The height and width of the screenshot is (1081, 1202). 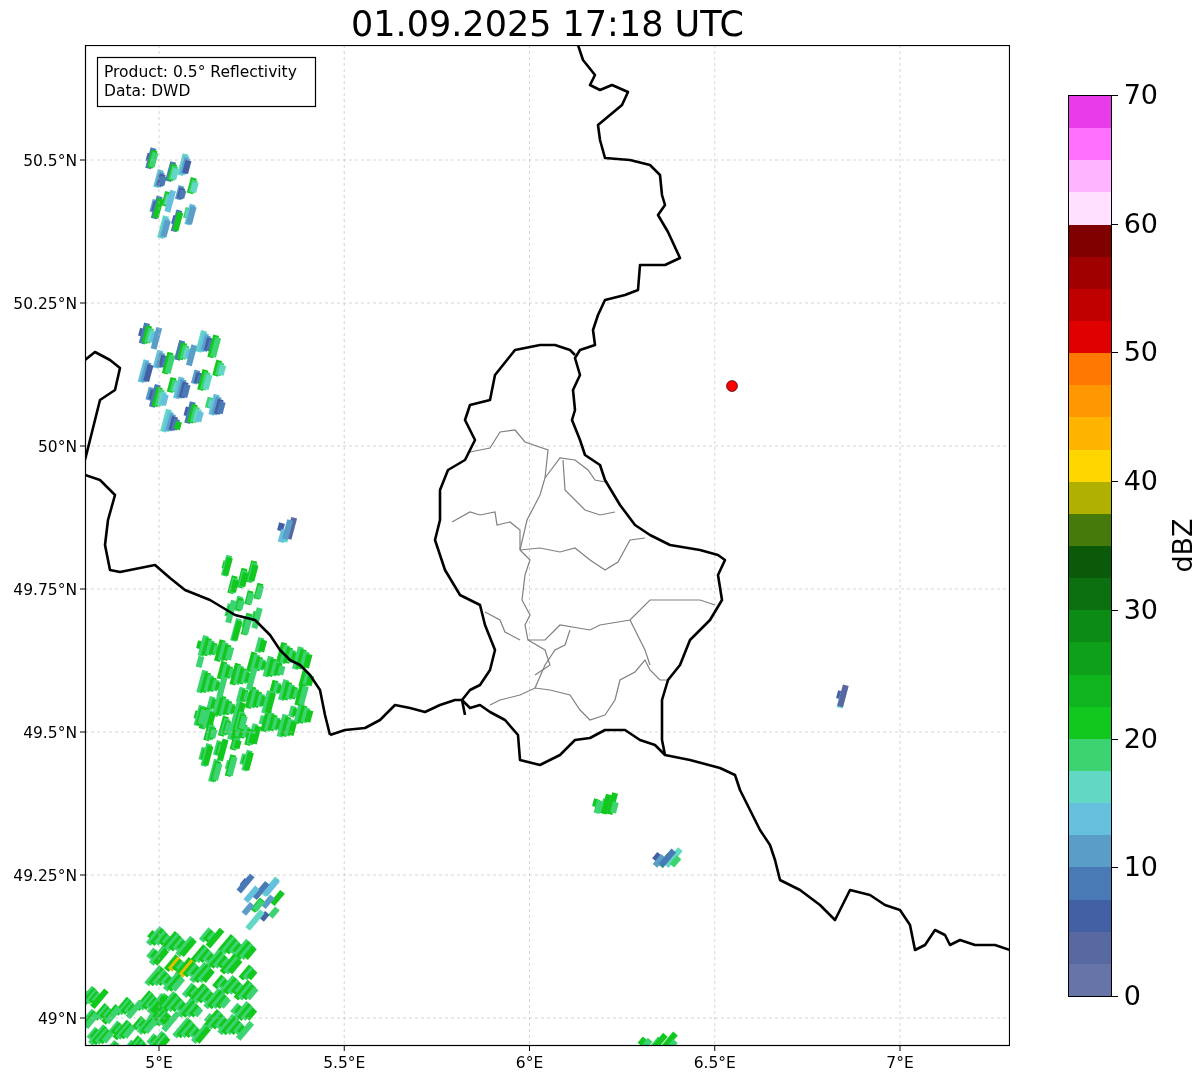 I want to click on colorbar-tick-label: 40, so click(x=1140, y=481).